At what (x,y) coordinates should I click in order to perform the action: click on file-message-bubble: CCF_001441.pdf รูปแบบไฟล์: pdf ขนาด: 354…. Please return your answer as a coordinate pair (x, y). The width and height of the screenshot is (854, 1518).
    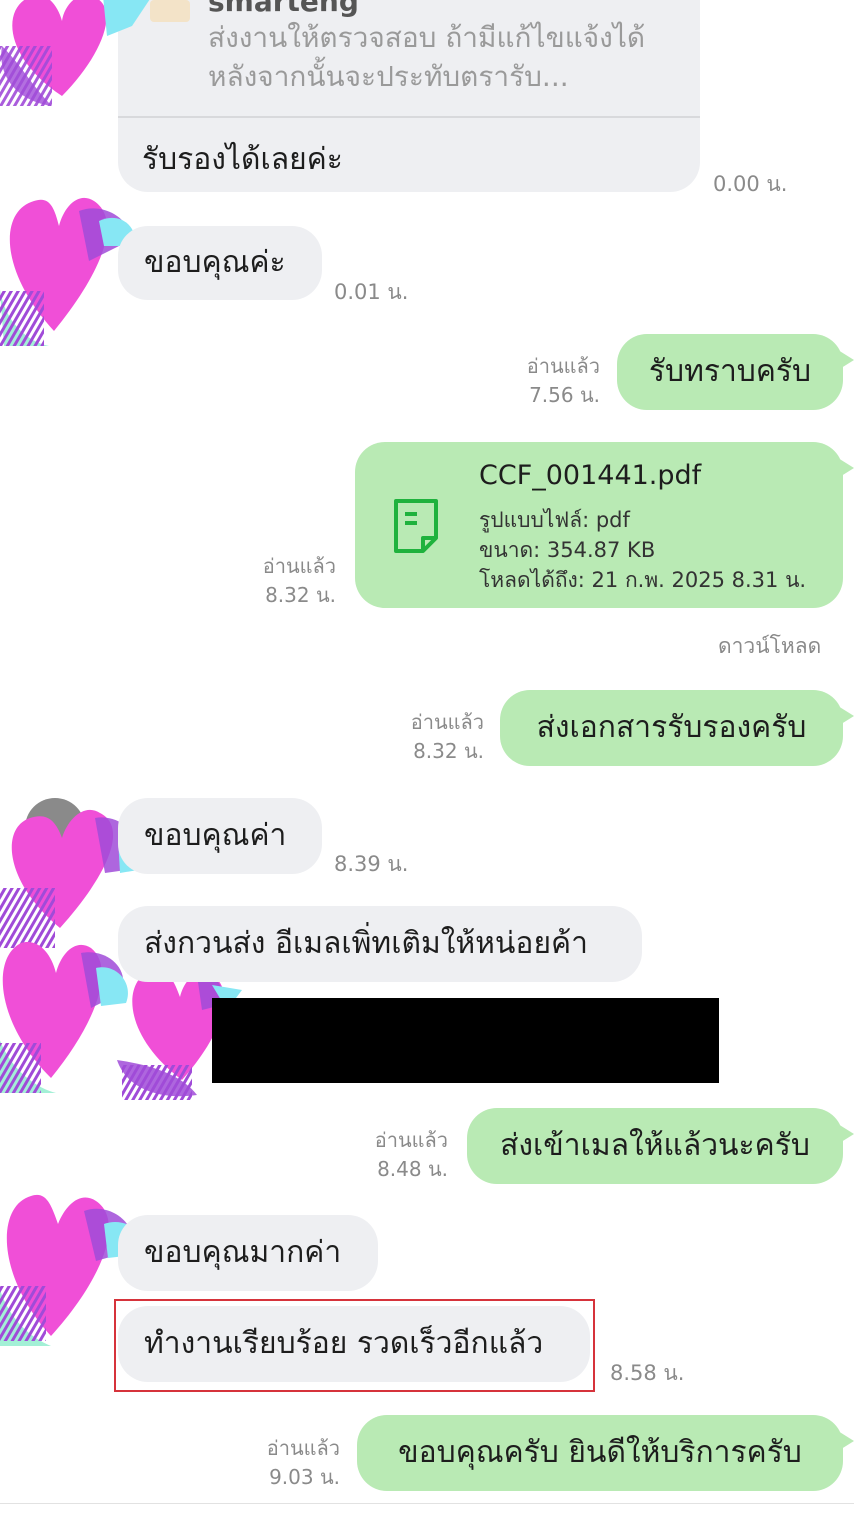
    Looking at the image, I should click on (599, 525).